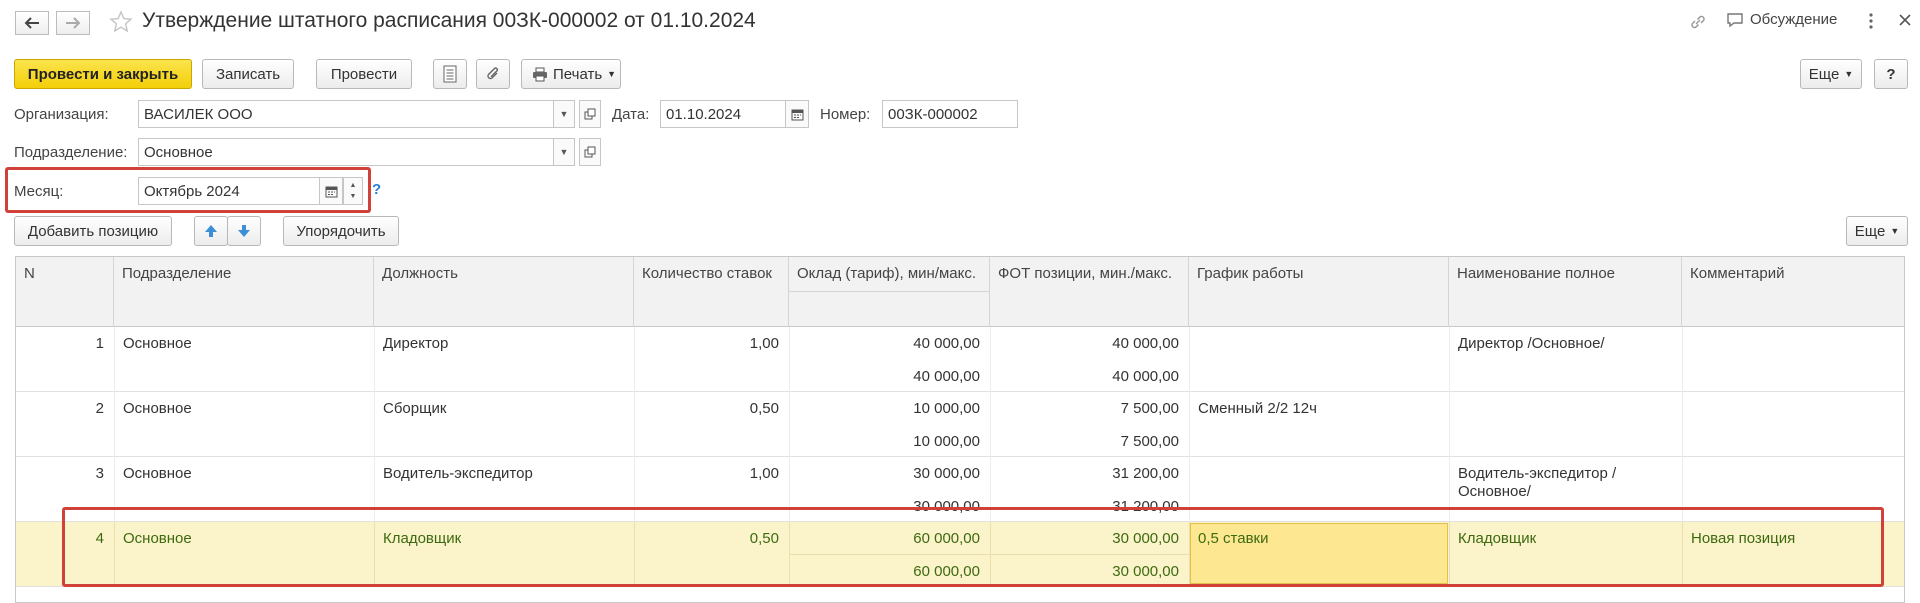 This screenshot has height=603, width=1920. Describe the element at coordinates (1735, 20) in the screenshot. I see `chat-icon` at that location.